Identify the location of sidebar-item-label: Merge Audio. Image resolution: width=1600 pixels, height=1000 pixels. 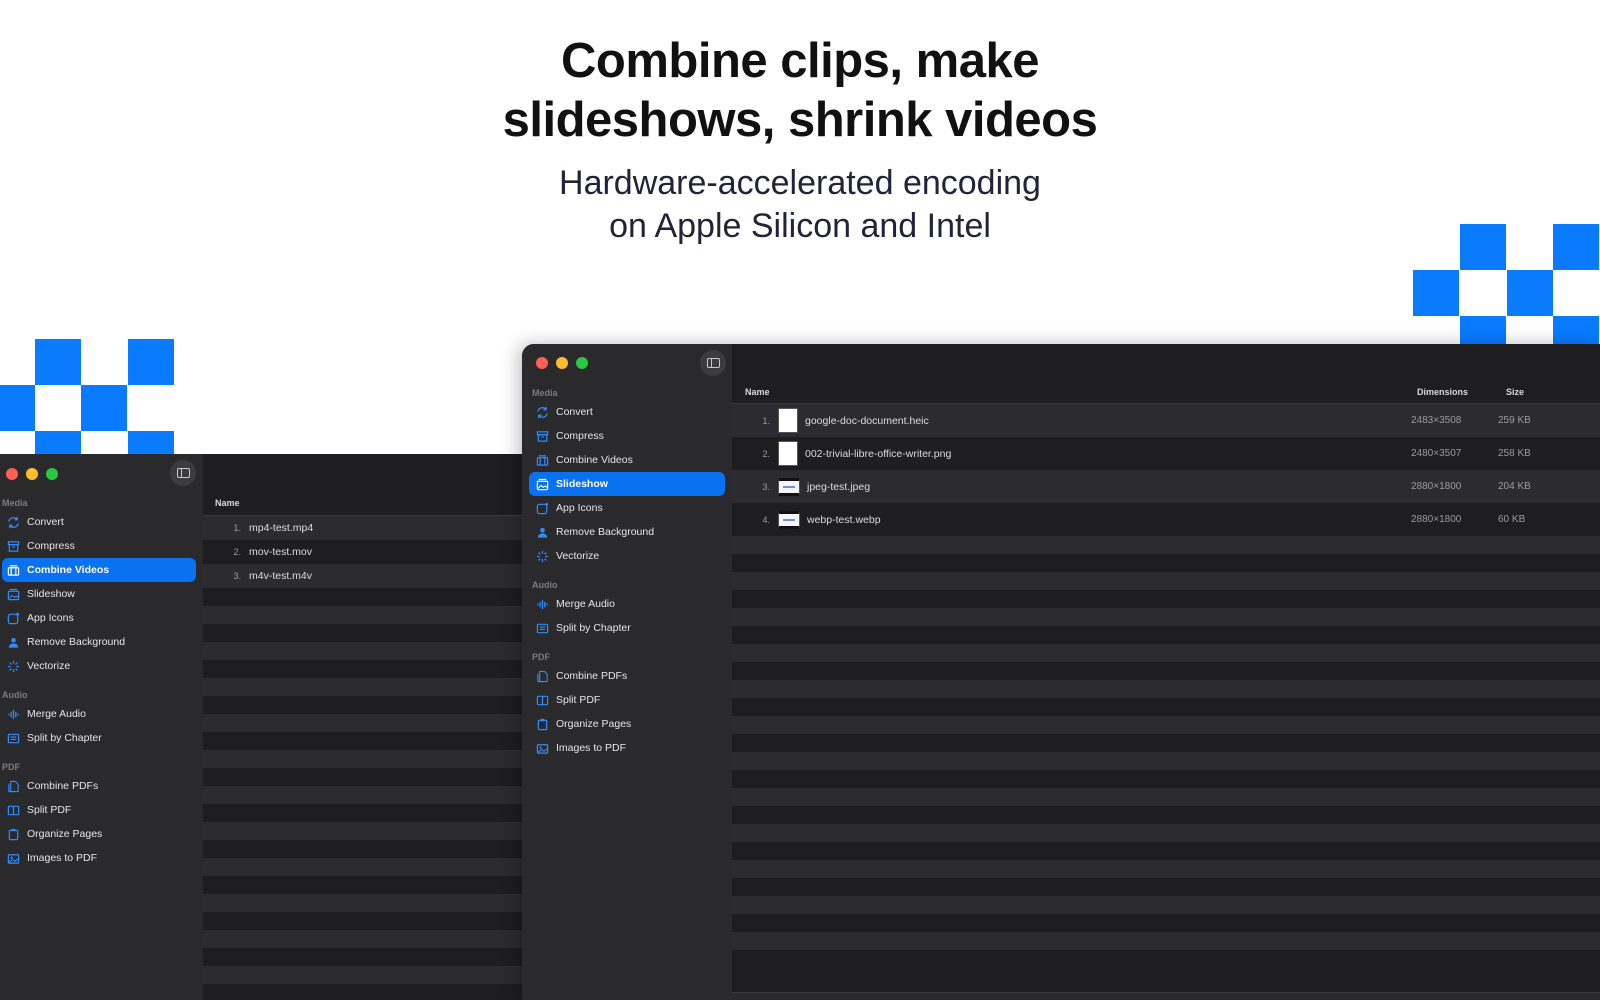
(585, 604).